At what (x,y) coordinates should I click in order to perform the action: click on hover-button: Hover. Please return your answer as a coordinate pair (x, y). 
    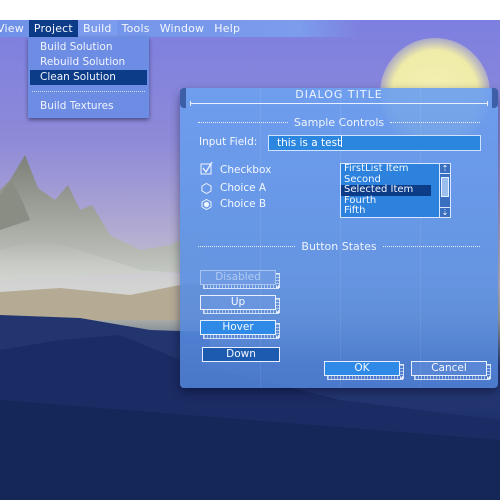
    Looking at the image, I should click on (240, 329).